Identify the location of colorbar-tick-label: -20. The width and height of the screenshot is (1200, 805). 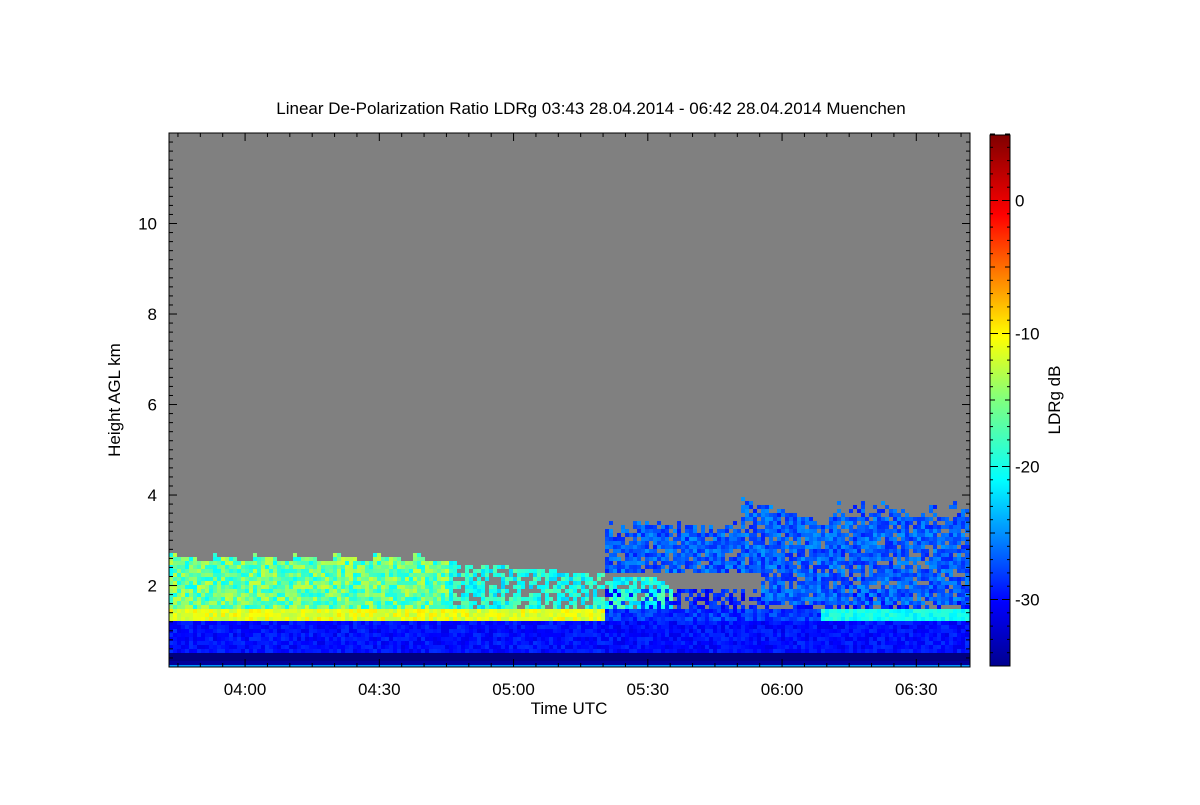
(1027, 467).